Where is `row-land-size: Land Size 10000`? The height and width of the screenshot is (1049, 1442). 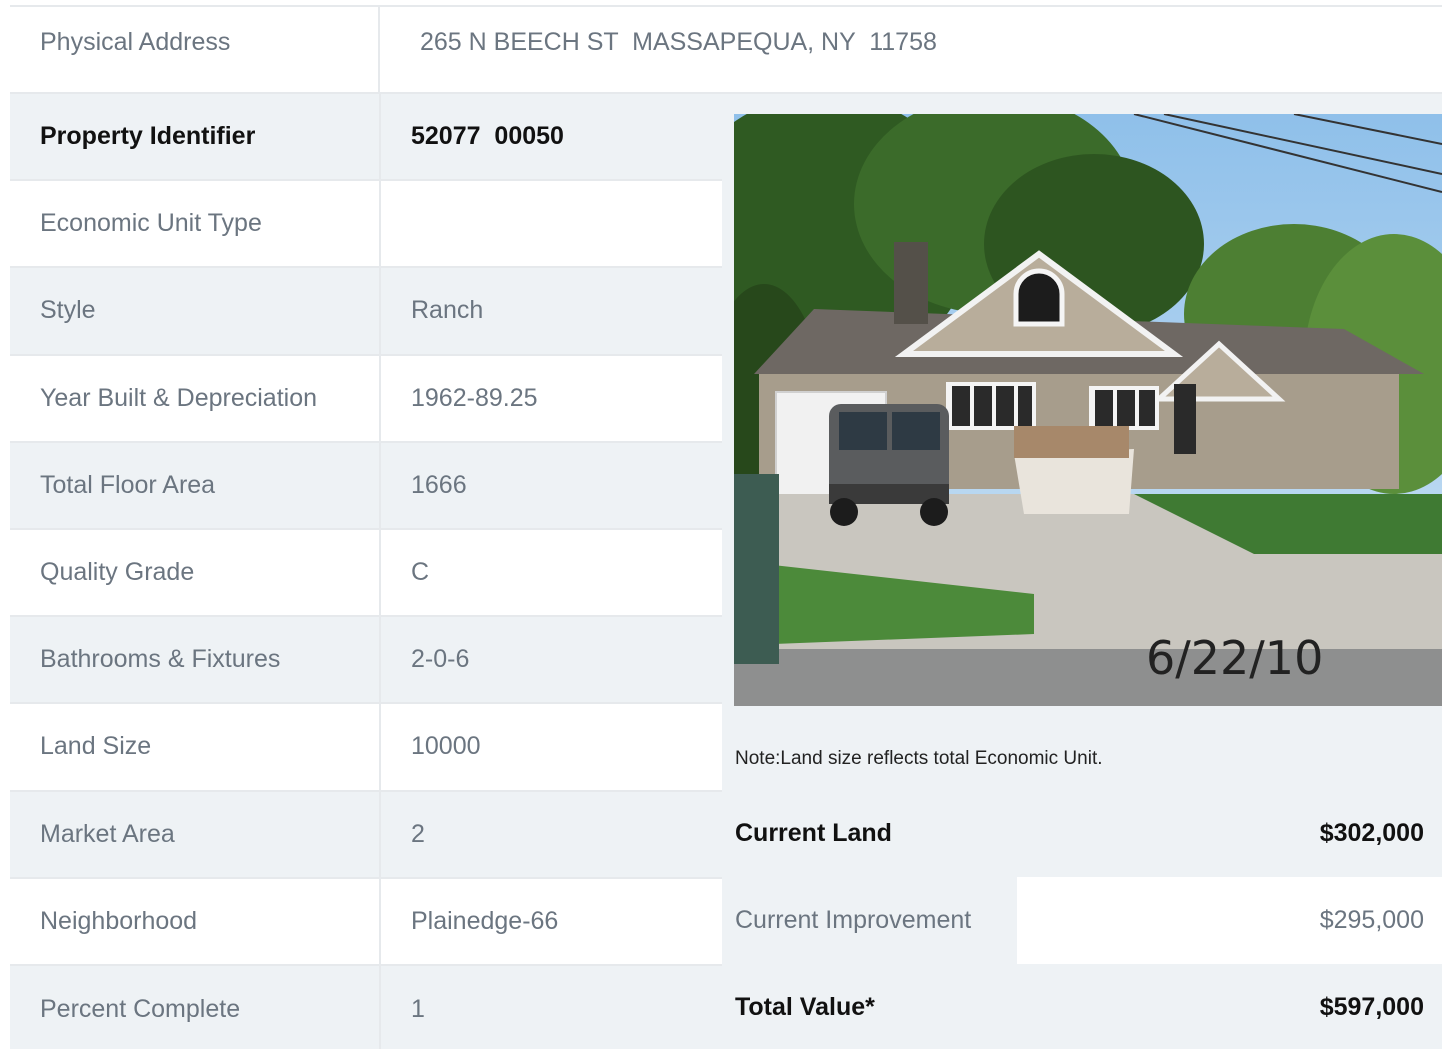
row-land-size: Land Size 10000 is located at coordinates (366, 748).